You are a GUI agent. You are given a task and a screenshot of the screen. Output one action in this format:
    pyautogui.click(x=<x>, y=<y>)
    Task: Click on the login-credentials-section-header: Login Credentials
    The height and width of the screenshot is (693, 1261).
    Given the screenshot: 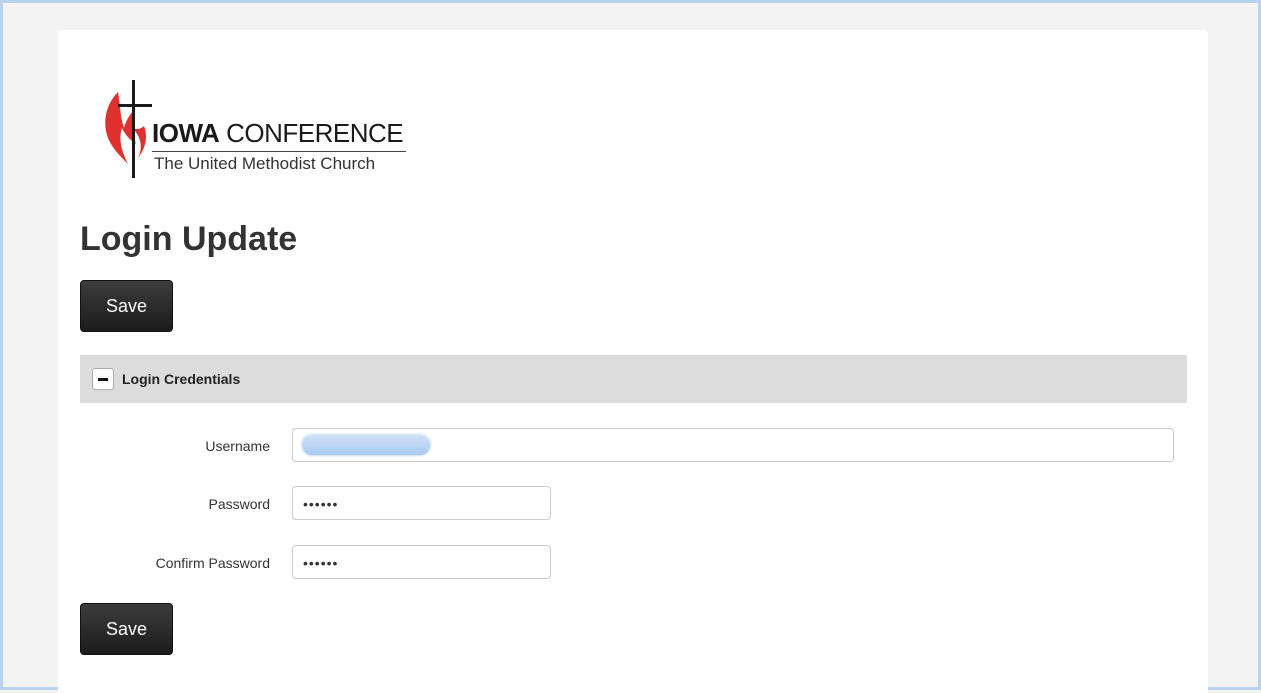 What is the action you would take?
    pyautogui.click(x=633, y=379)
    